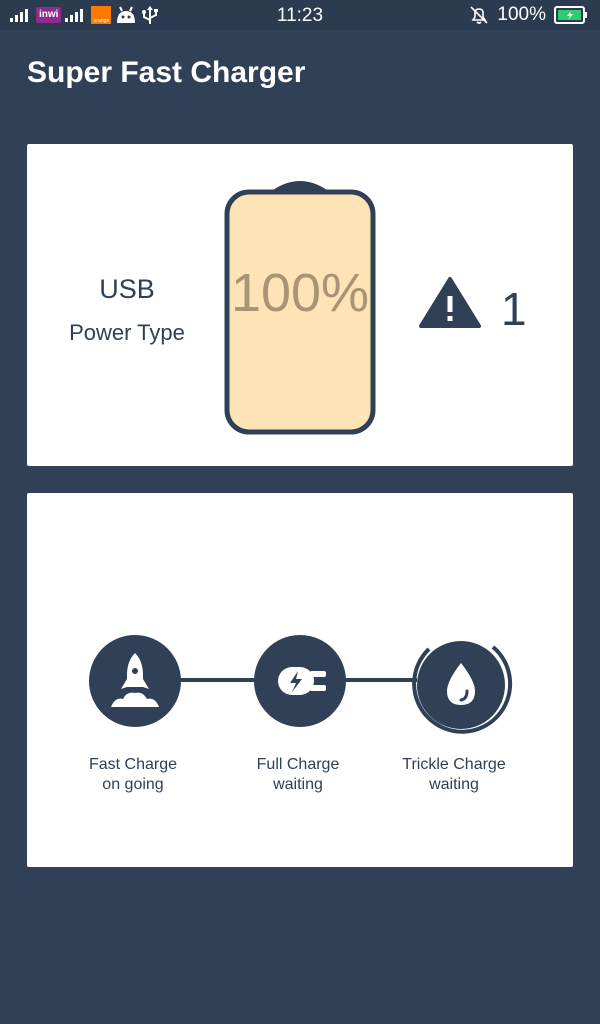  I want to click on warning-count: 1, so click(514, 309).